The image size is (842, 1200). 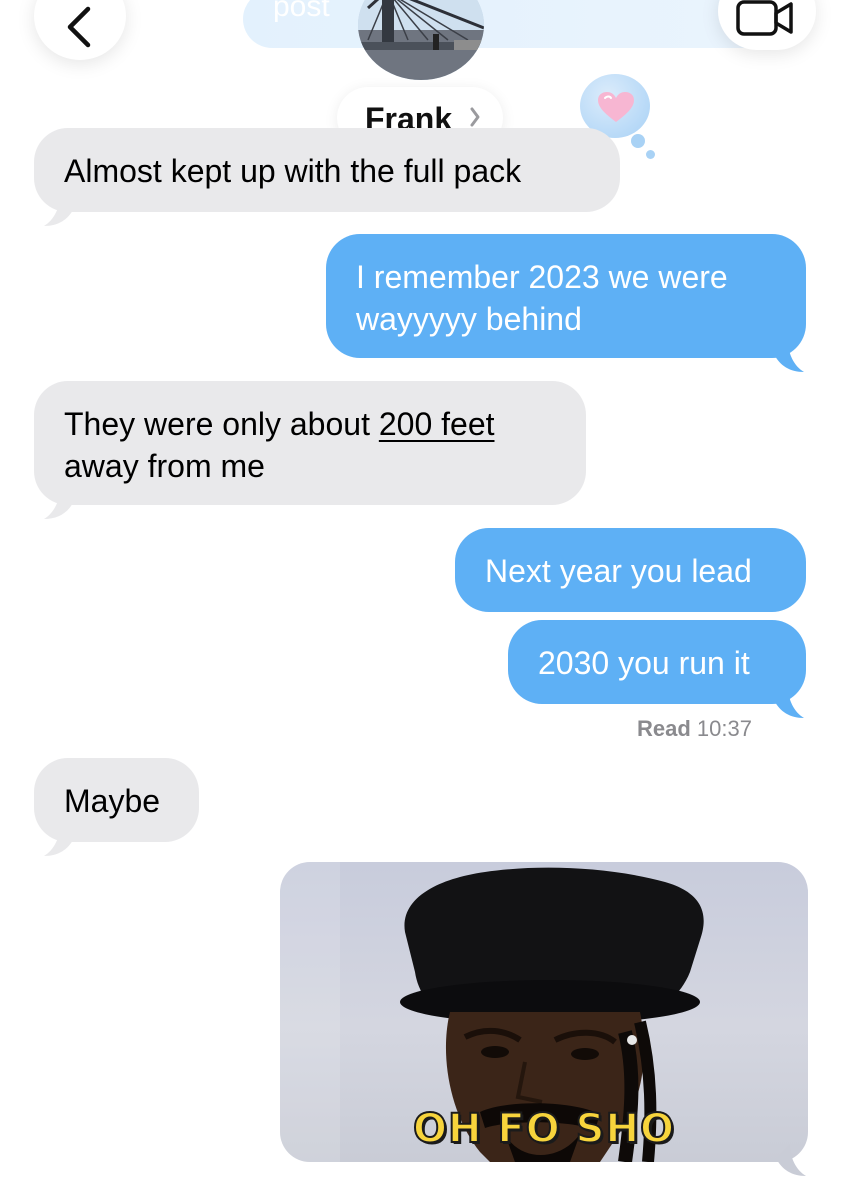 I want to click on message-text-line: I remember 2023 we were, so click(x=542, y=277).